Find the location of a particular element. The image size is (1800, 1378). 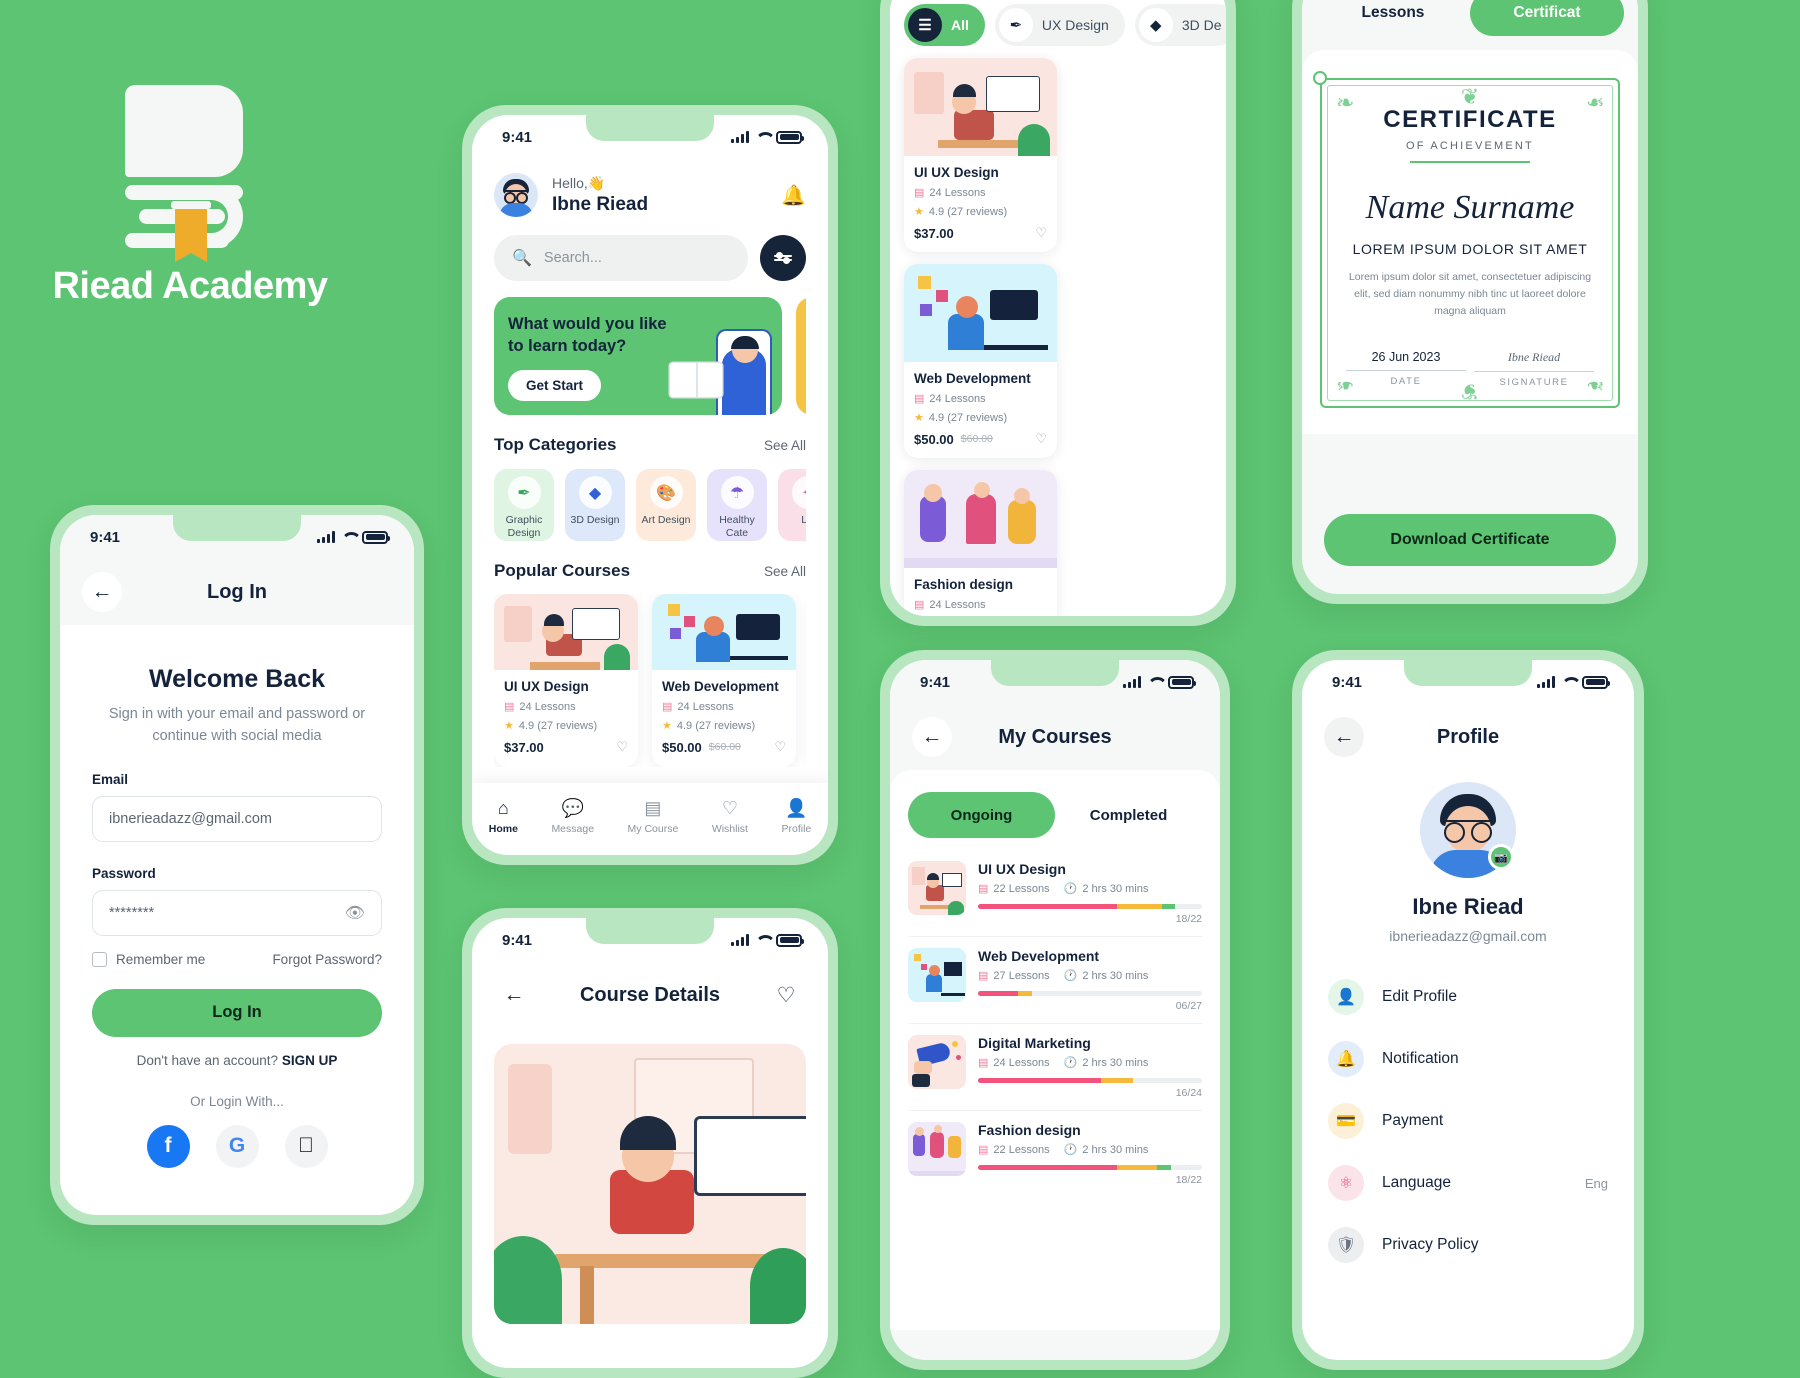

login-button: Log In is located at coordinates (237, 1012).